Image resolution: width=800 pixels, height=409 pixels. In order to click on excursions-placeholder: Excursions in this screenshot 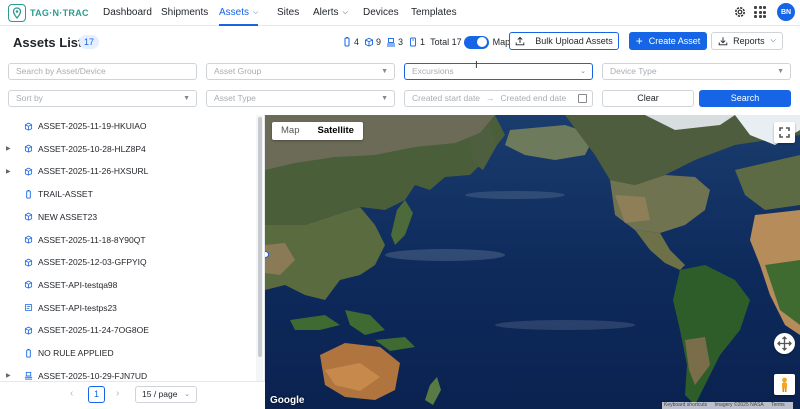, I will do `click(433, 71)`.